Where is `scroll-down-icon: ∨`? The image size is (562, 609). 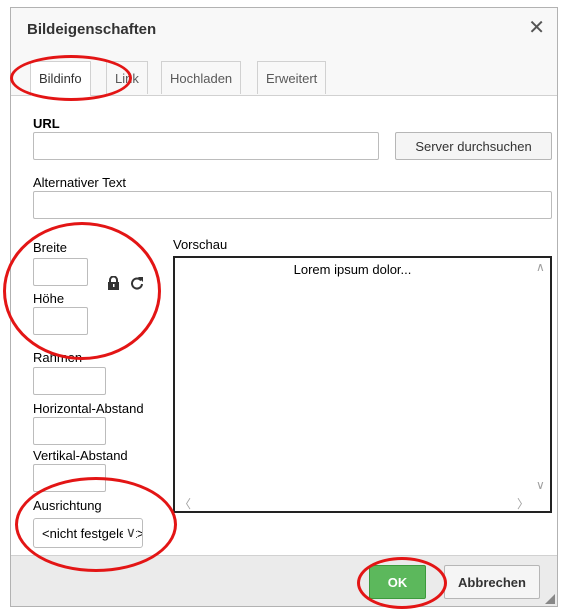 scroll-down-icon: ∨ is located at coordinates (540, 485).